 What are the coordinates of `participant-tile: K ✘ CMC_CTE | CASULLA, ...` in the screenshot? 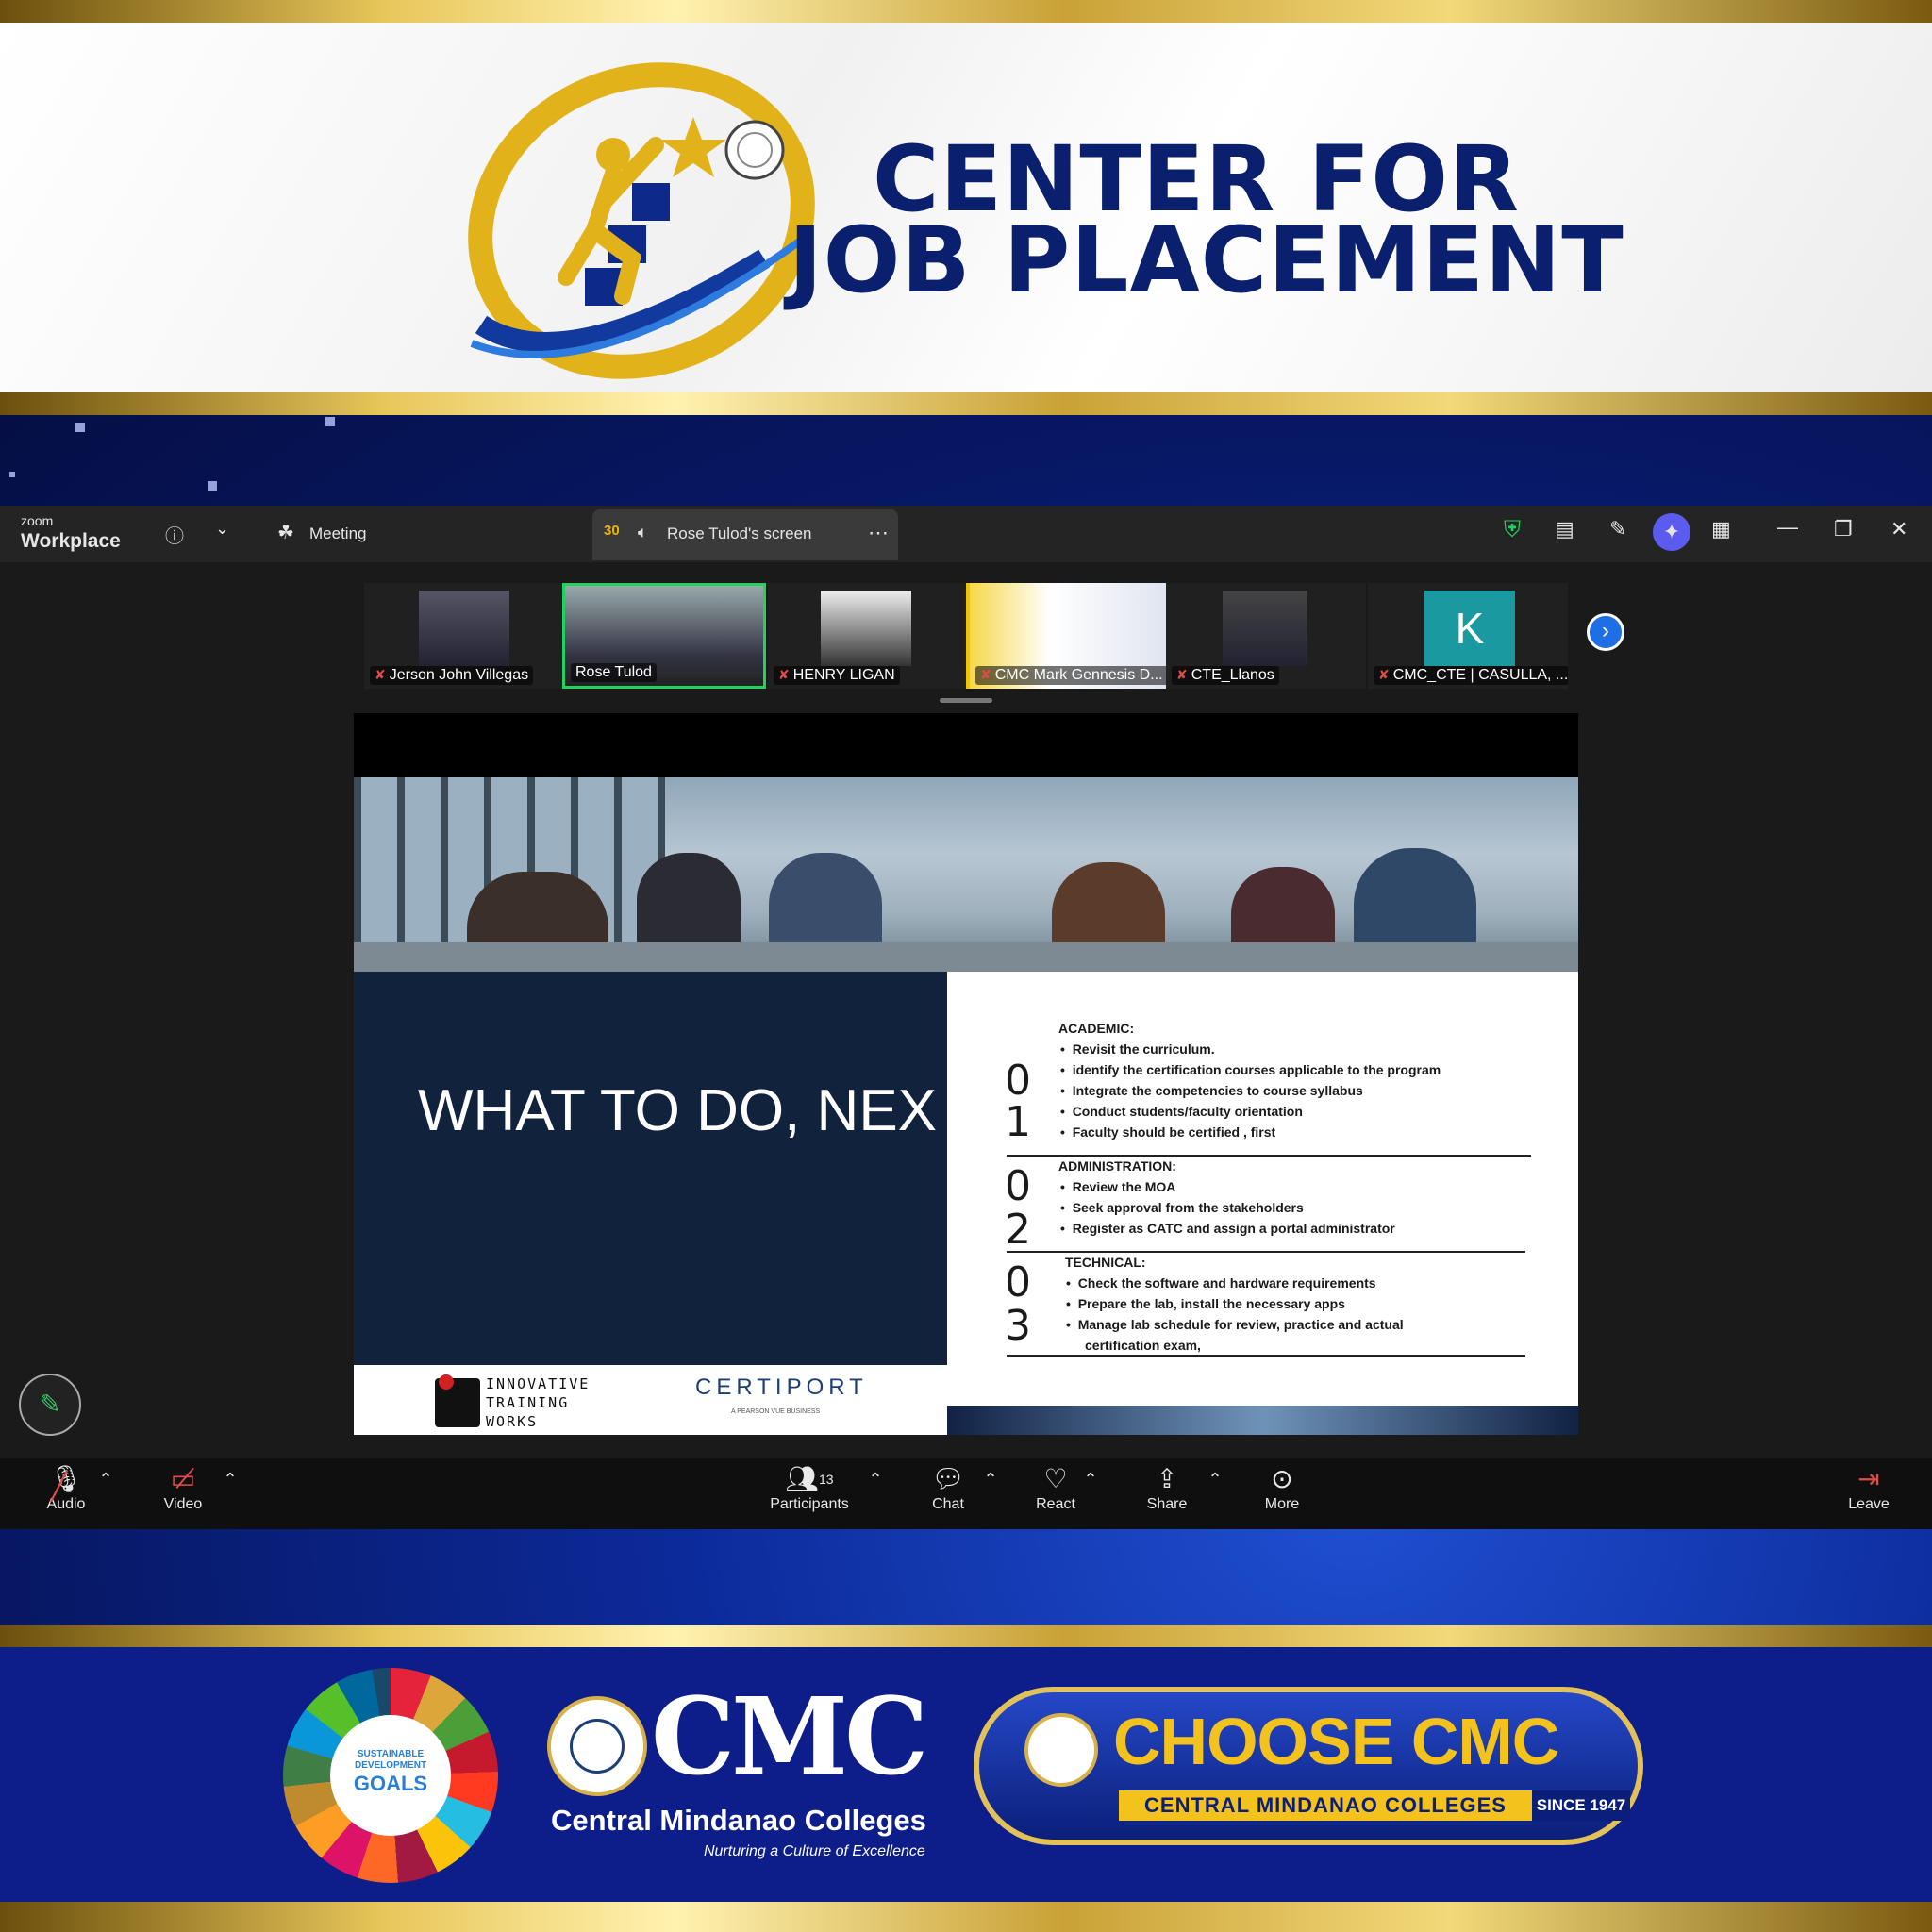 It's located at (1468, 636).